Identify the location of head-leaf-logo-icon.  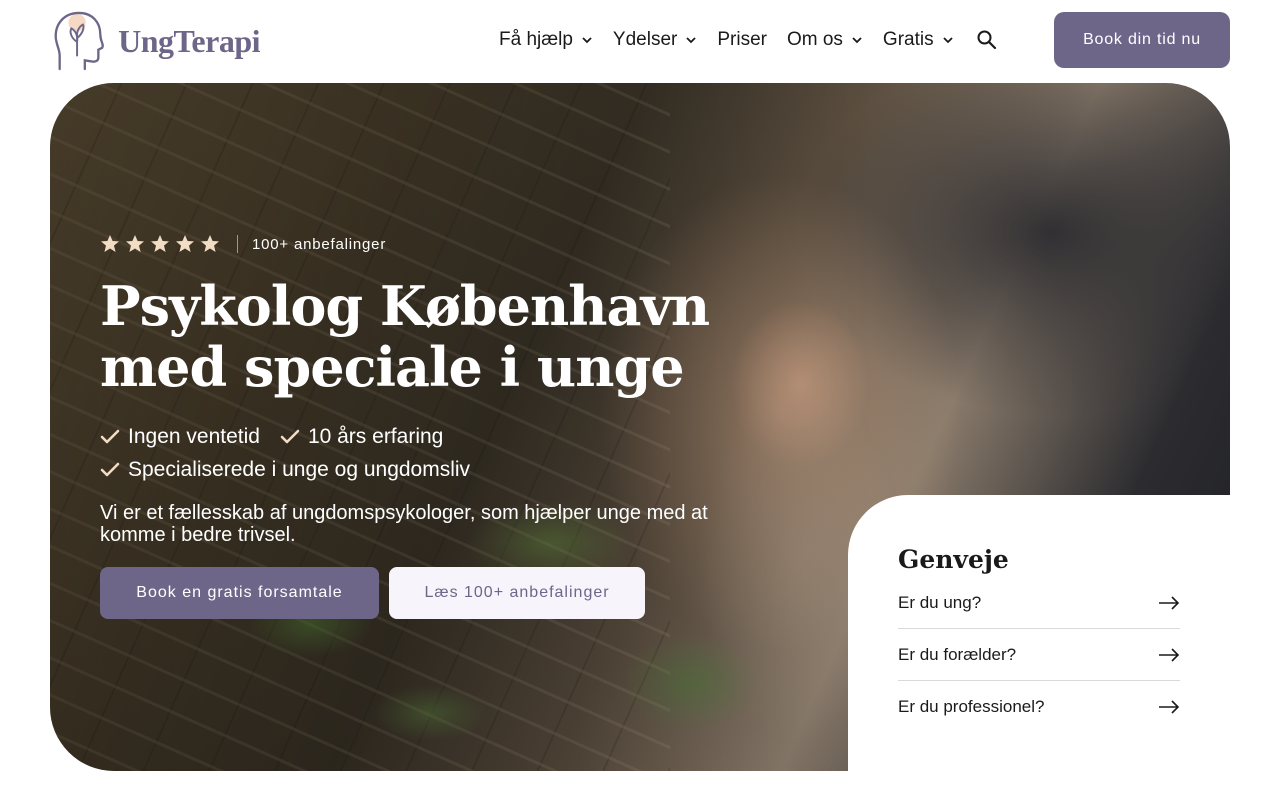
(79, 41).